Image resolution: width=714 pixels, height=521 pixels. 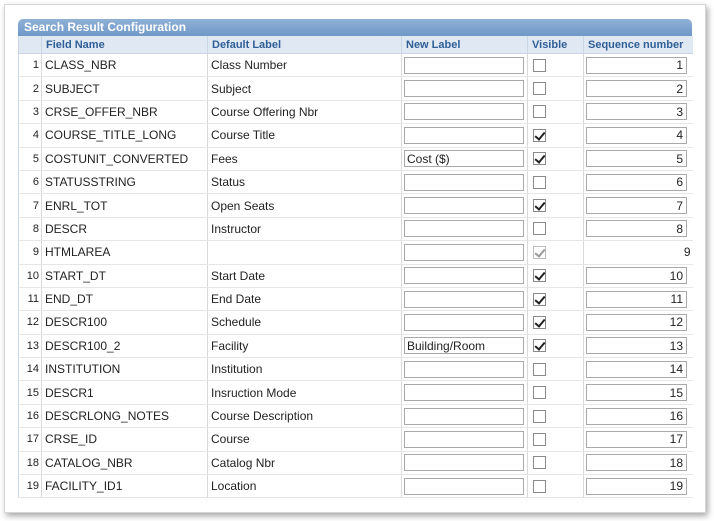 What do you see at coordinates (124, 346) in the screenshot?
I see `field-name: DESCR100_2` at bounding box center [124, 346].